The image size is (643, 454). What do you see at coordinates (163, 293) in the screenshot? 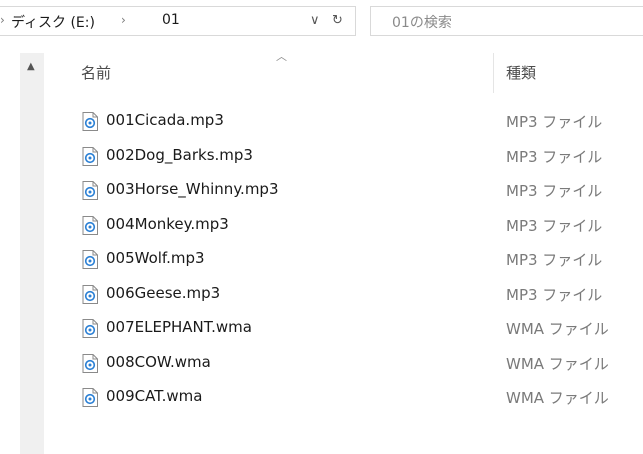
I see `file-name: 006Geese.mp3` at bounding box center [163, 293].